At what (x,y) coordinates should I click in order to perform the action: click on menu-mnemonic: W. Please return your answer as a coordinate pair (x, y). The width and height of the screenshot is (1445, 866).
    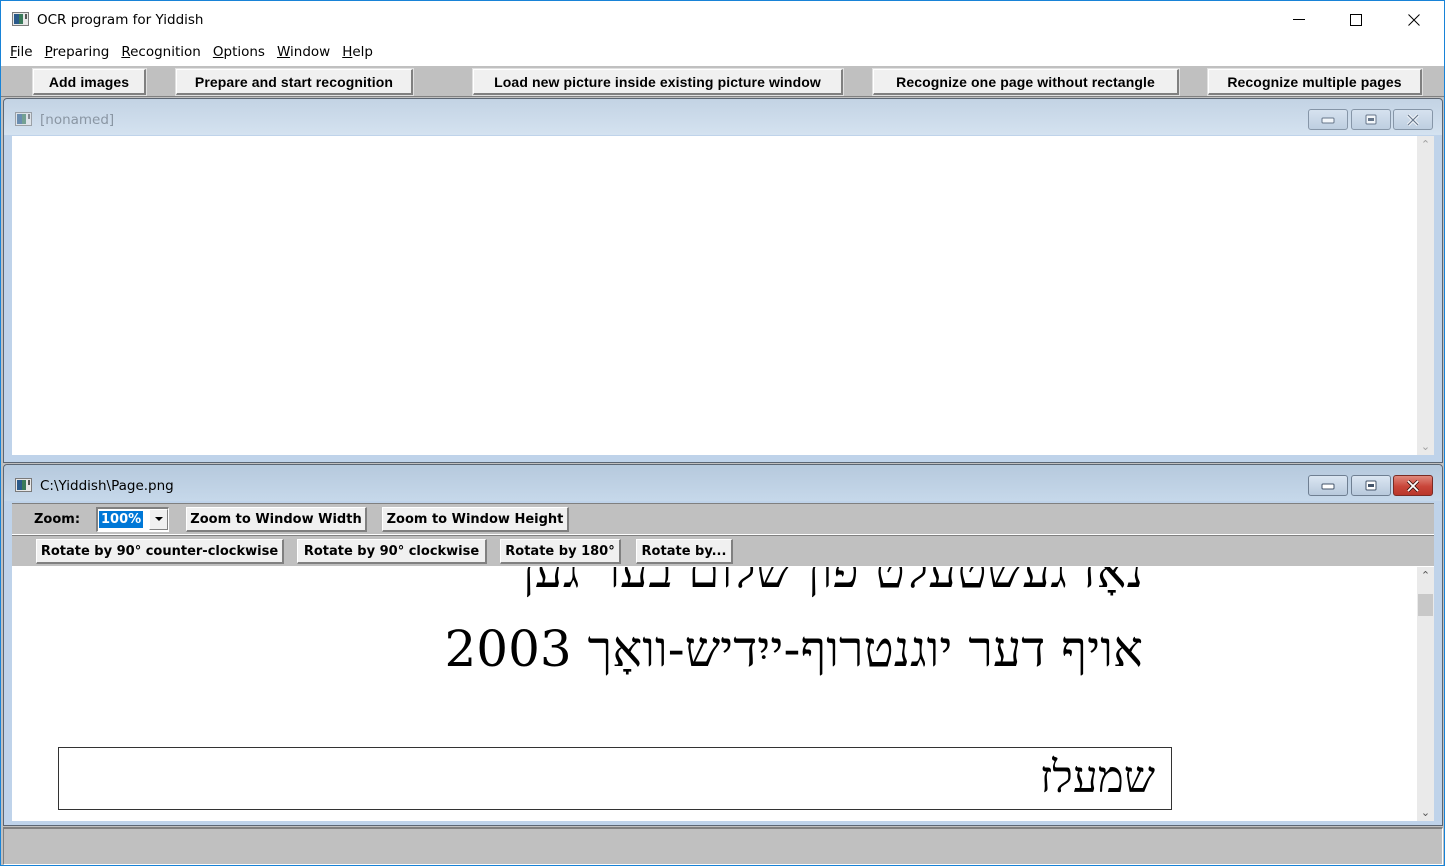
    Looking at the image, I should click on (283, 52).